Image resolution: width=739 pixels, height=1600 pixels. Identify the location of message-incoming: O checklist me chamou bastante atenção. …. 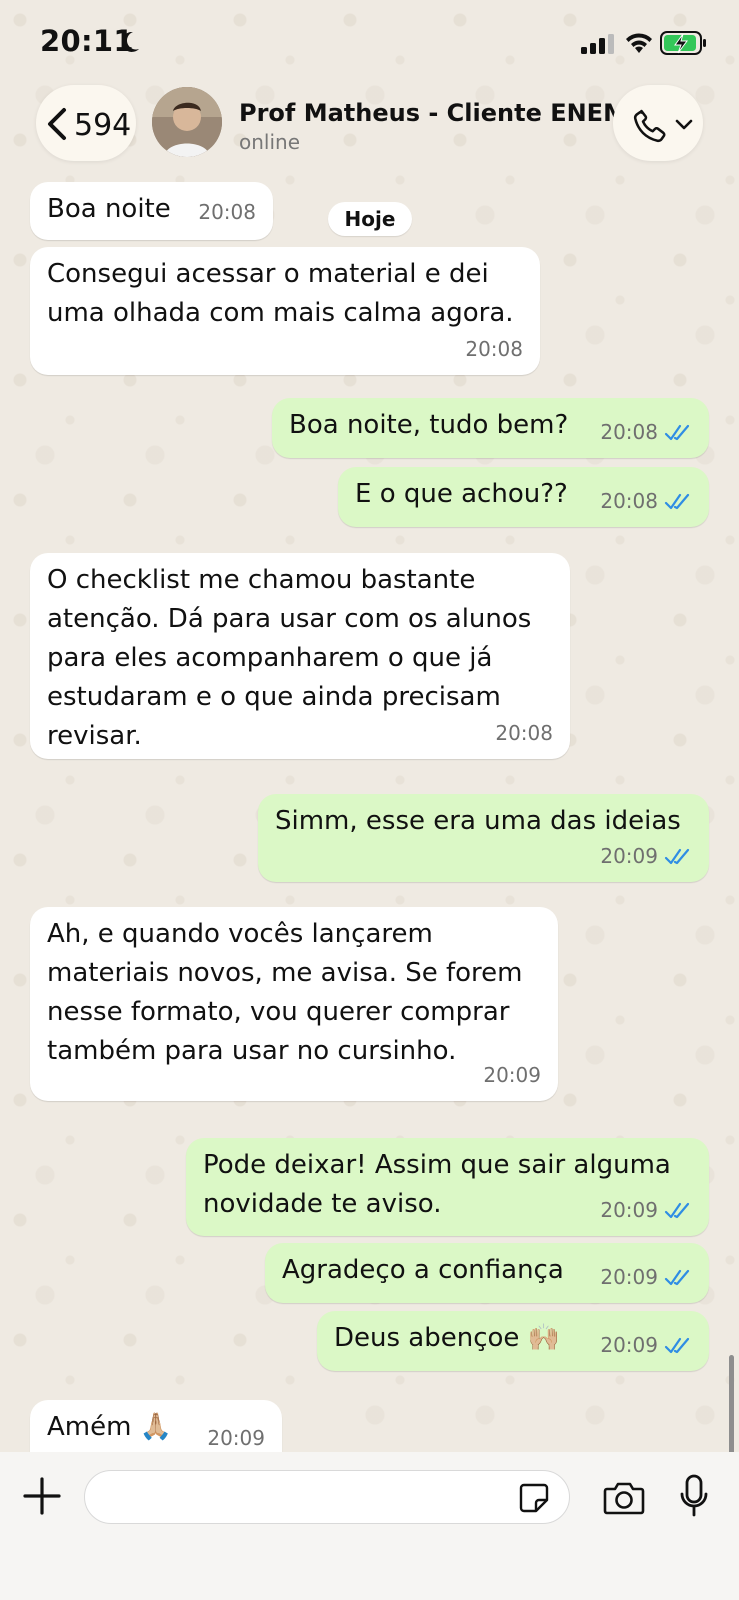
(300, 656).